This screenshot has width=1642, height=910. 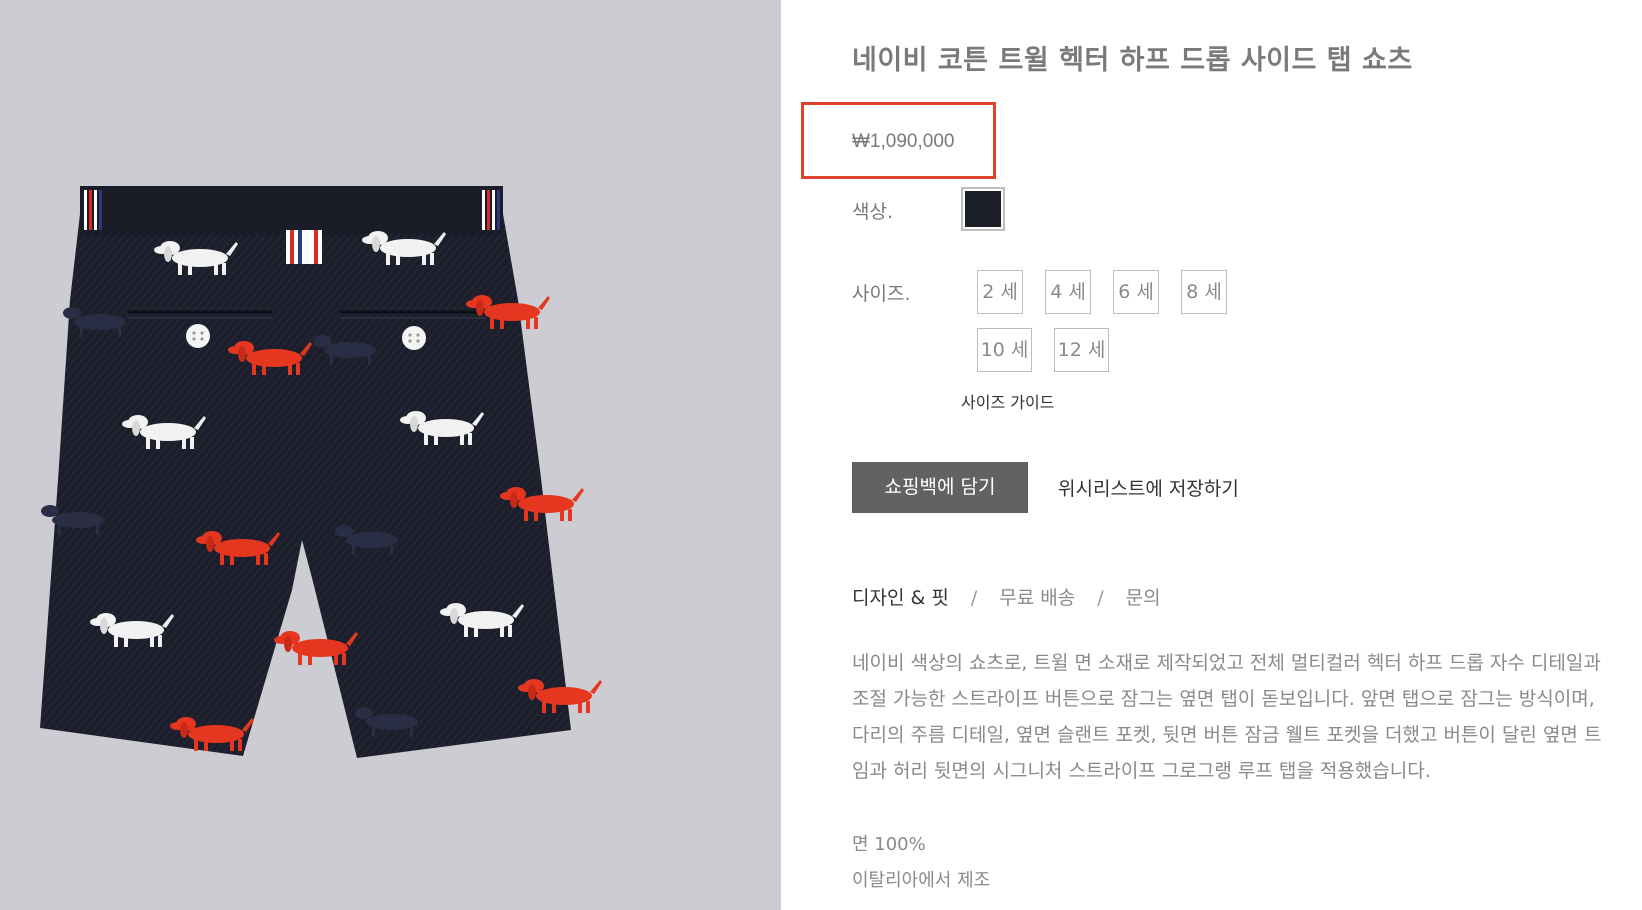 What do you see at coordinates (872, 212) in the screenshot?
I see `color-label: 색상.` at bounding box center [872, 212].